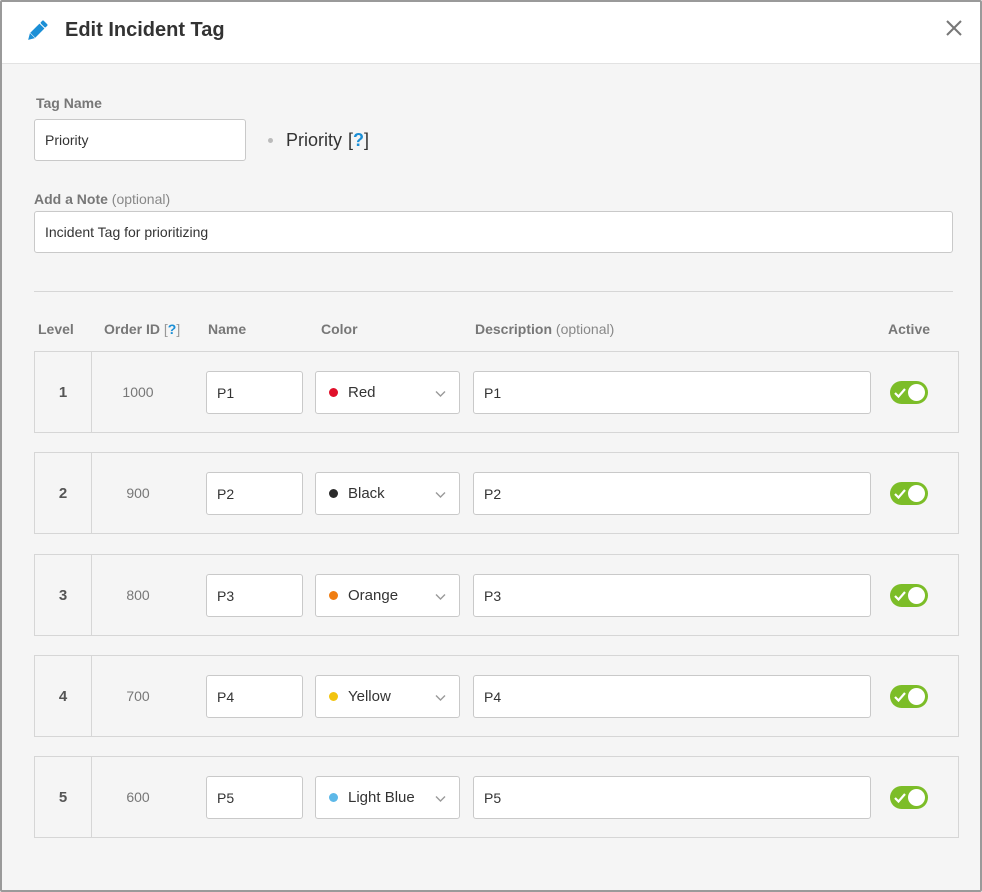 The image size is (982, 892). What do you see at coordinates (493, 232) in the screenshot?
I see `note-input: Incident Tag for prioritizing` at bounding box center [493, 232].